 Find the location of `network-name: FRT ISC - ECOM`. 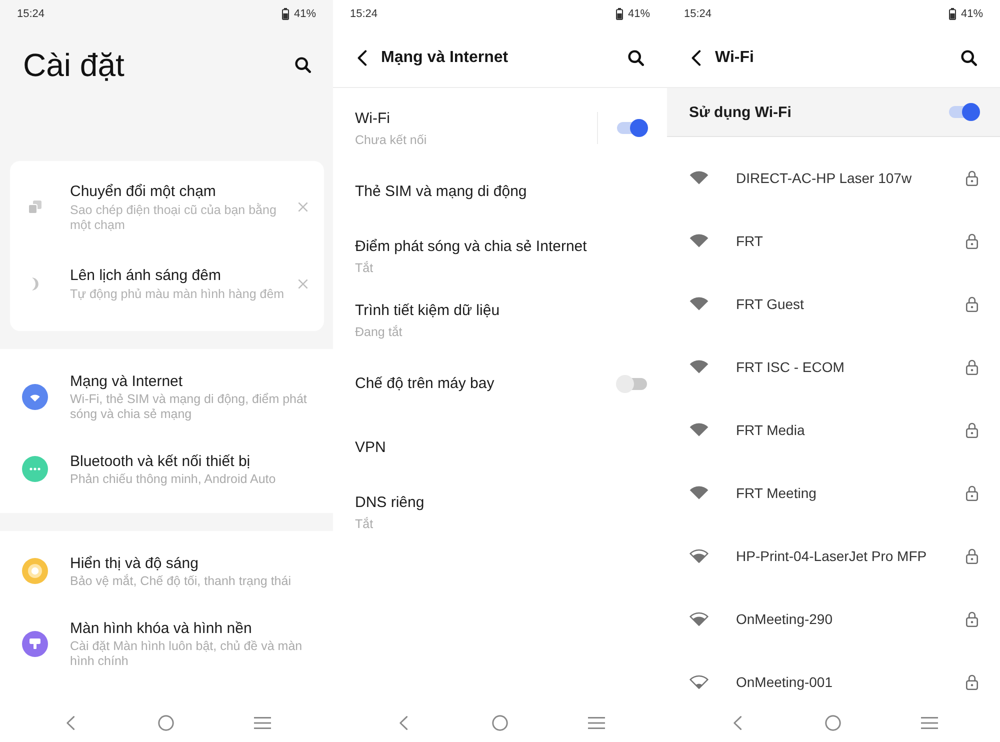

network-name: FRT ISC - ECOM is located at coordinates (851, 366).